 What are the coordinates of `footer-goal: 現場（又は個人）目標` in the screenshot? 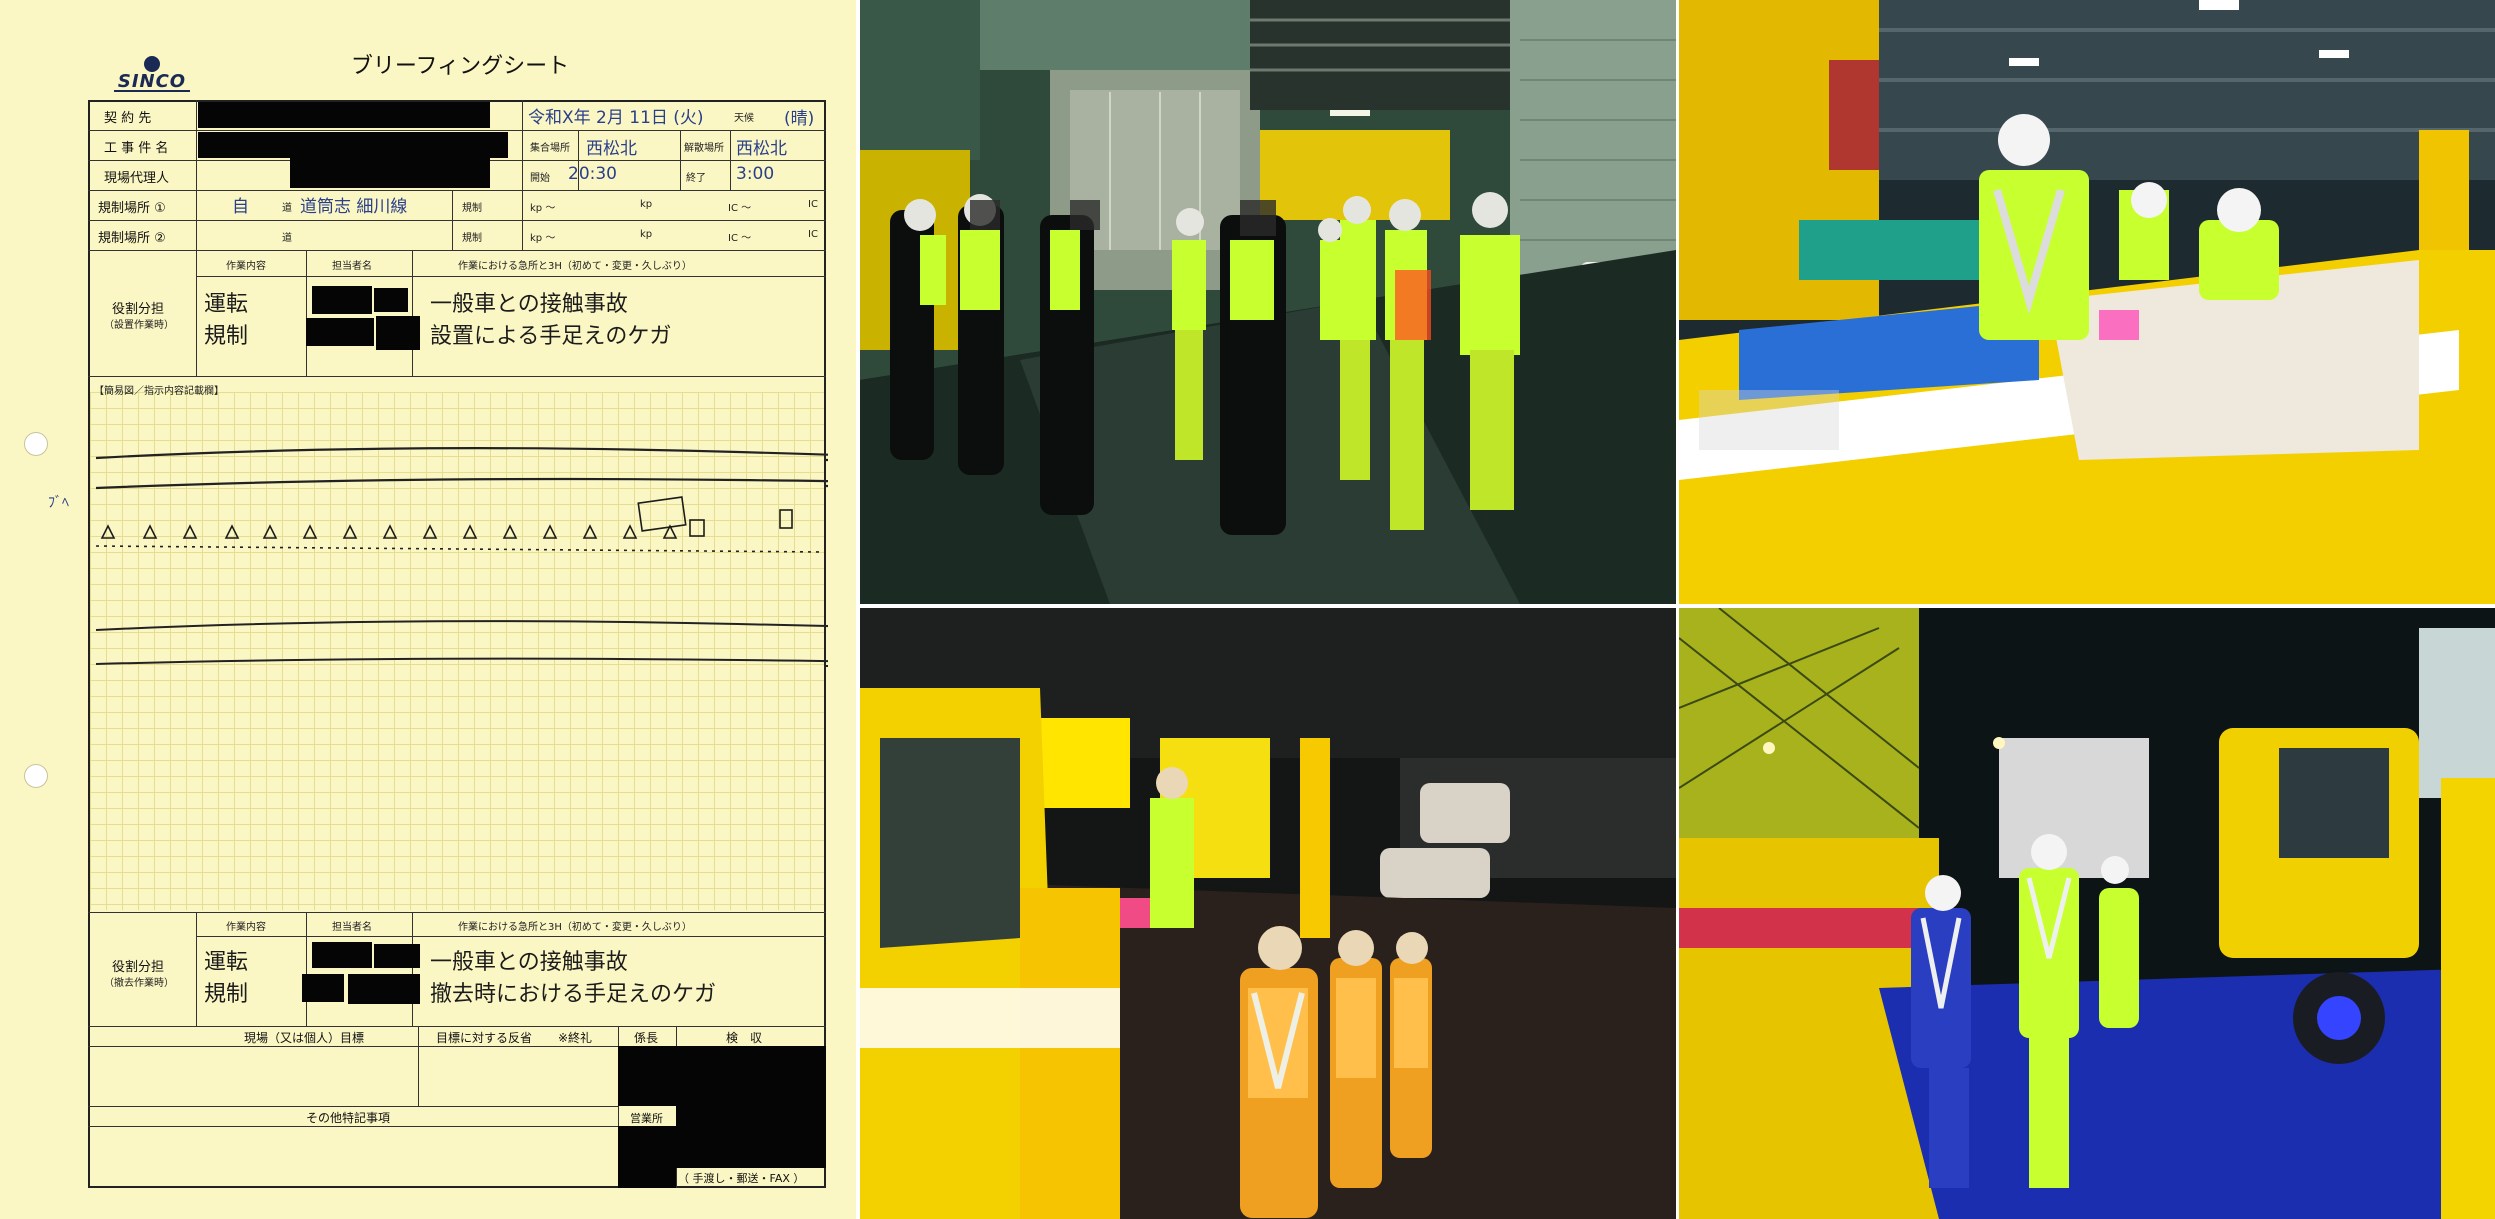 It's located at (304, 1038).